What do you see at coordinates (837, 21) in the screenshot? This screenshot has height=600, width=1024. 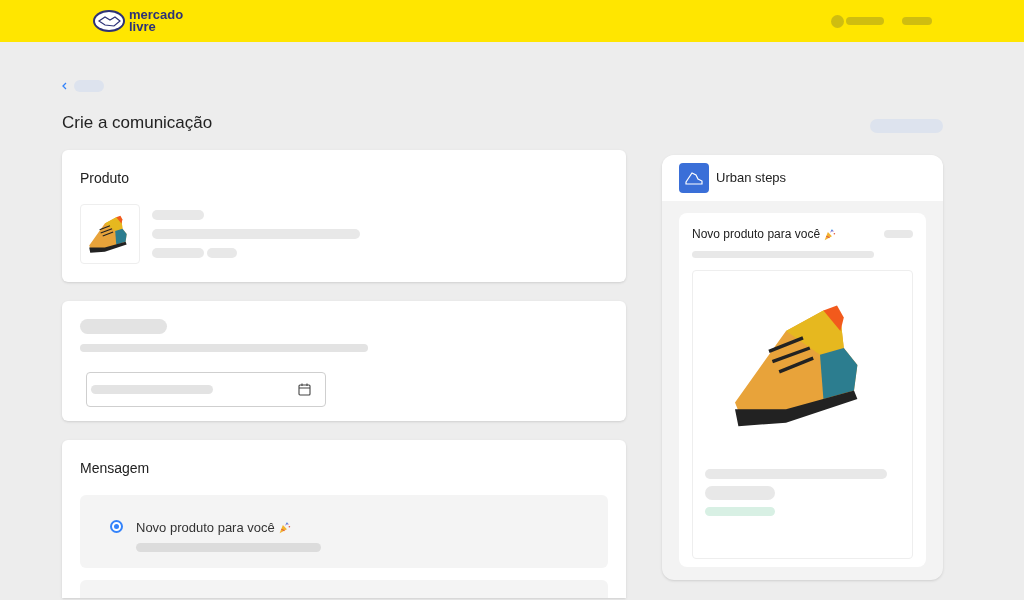 I see `avatar-placeholder` at bounding box center [837, 21].